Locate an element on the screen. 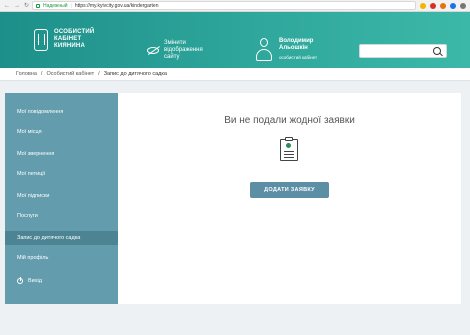 The height and width of the screenshot is (335, 470). sidebar-item-subscriptions: Мої підписки is located at coordinates (61, 196).